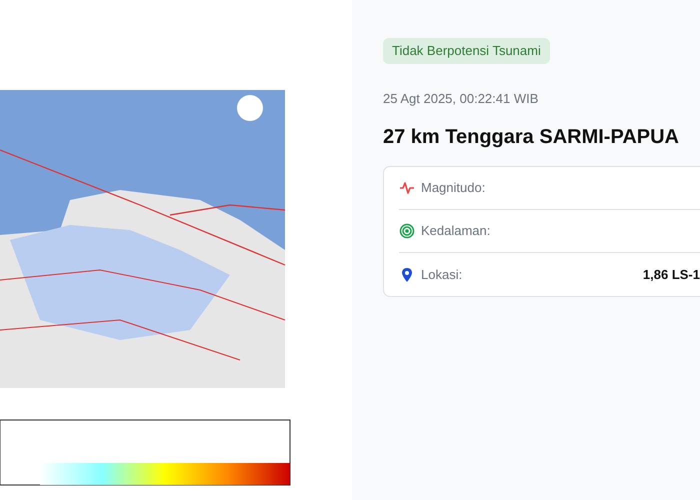 Image resolution: width=700 pixels, height=500 pixels. What do you see at coordinates (461, 99) in the screenshot?
I see `event-datetime: 25 Agt 2025, 00:22:41 WIB` at bounding box center [461, 99].